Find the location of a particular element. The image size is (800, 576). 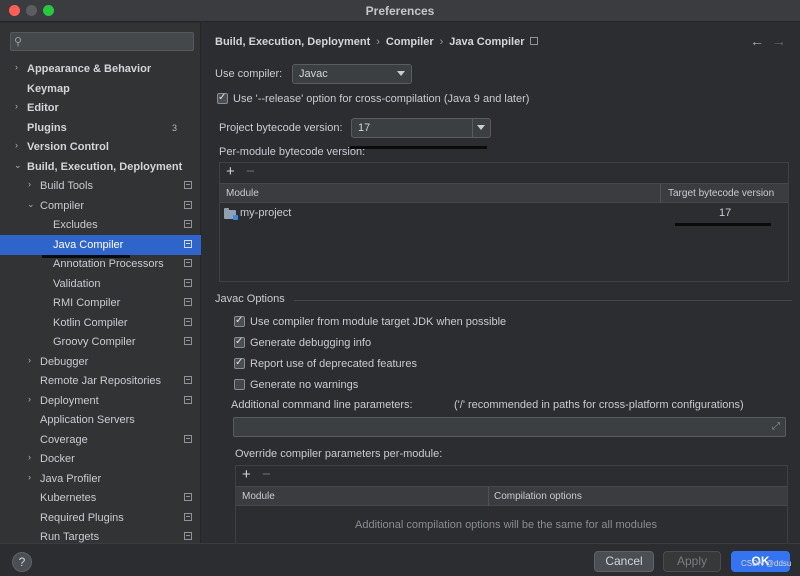

sidebar-item-label: Annotation Processors is located at coordinates (108, 264).